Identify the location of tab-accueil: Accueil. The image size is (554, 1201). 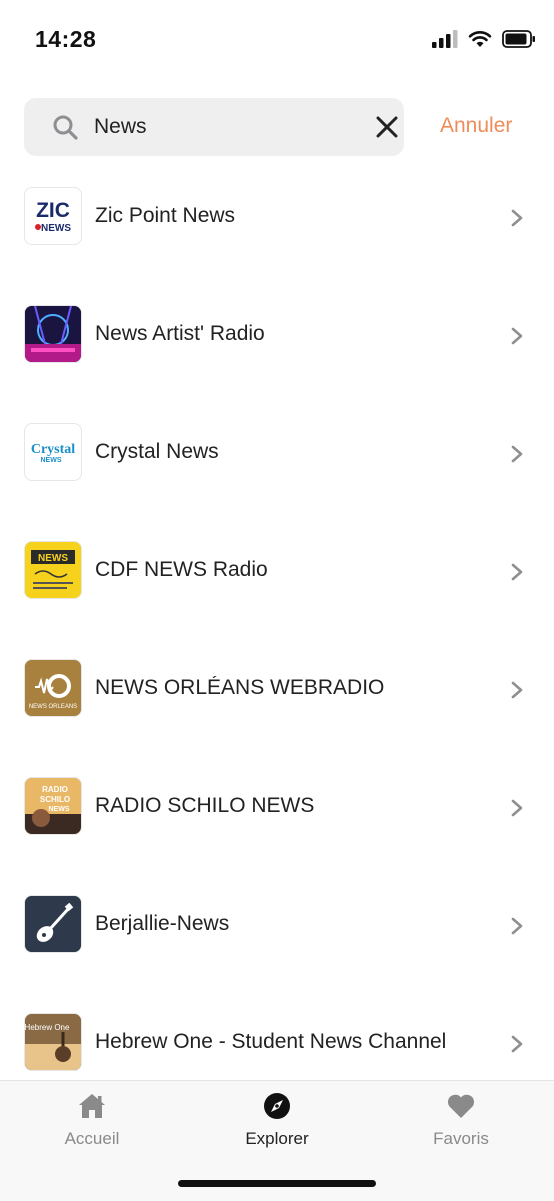
(92, 1120).